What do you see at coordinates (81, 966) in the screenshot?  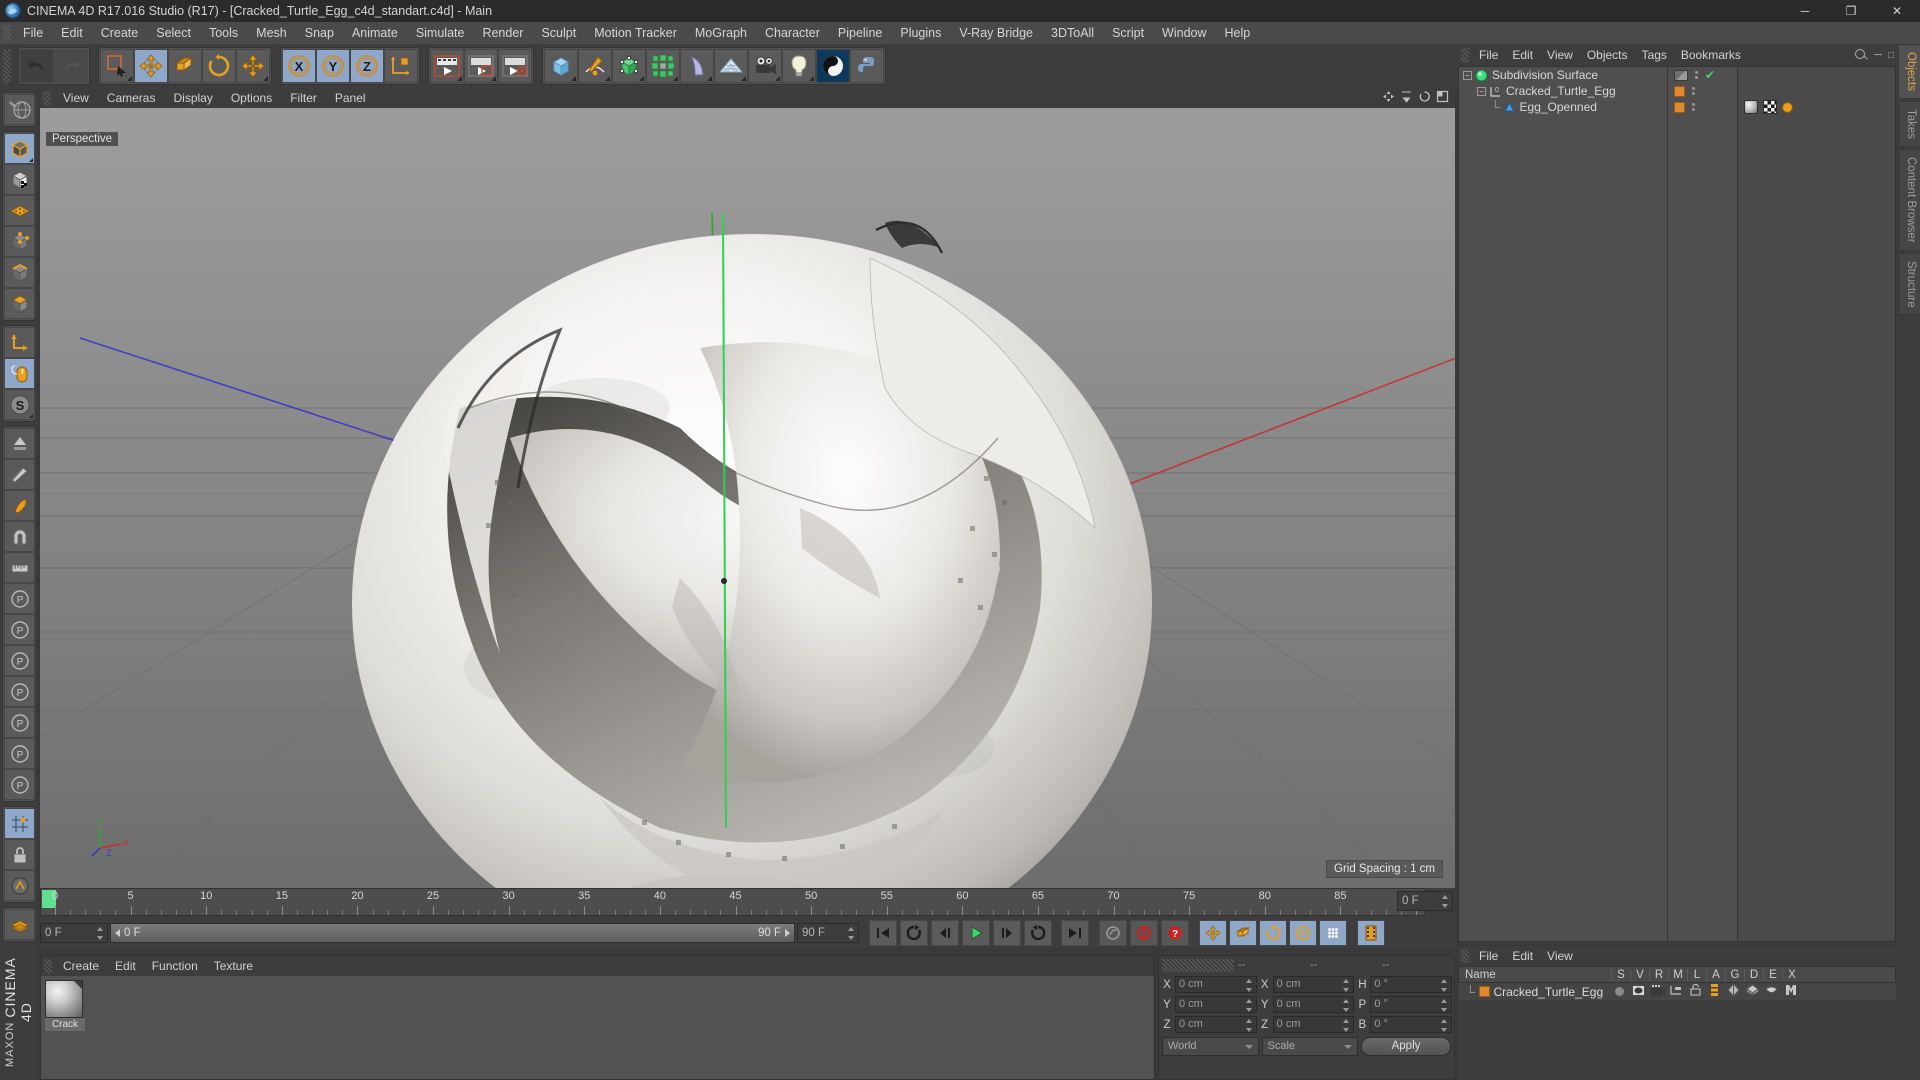 I see `material-menu-item-create: Create` at bounding box center [81, 966].